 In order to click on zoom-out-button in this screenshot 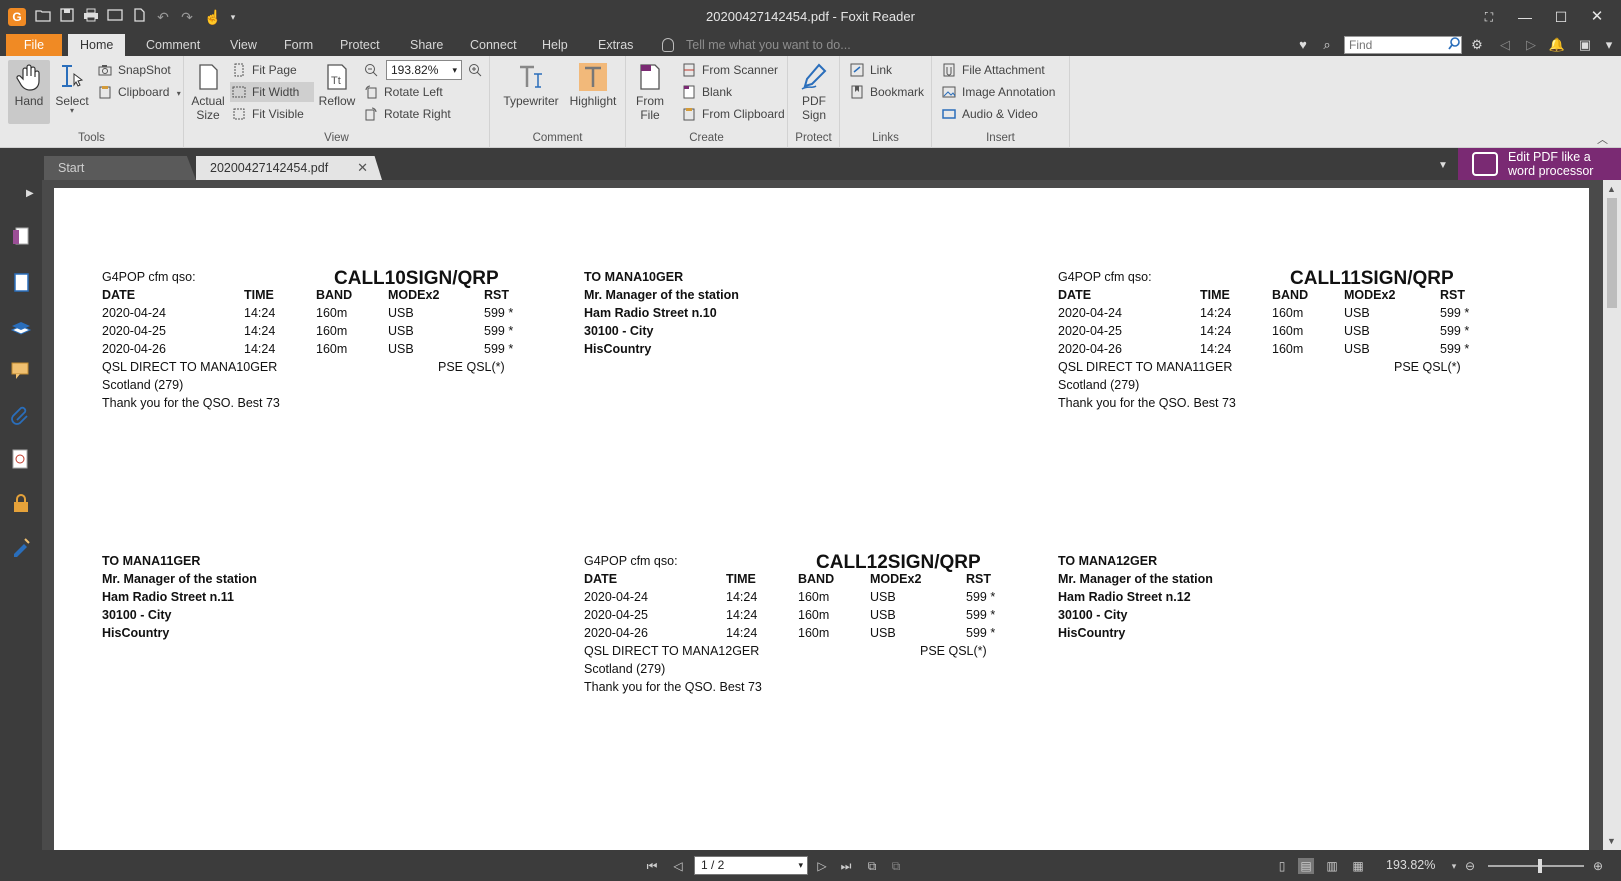, I will do `click(371, 70)`.